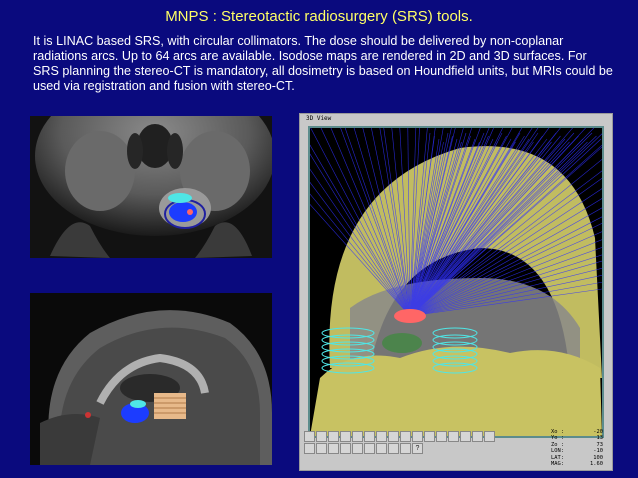  Describe the element at coordinates (357, 436) in the screenshot. I see `zoom-in-icon` at that location.